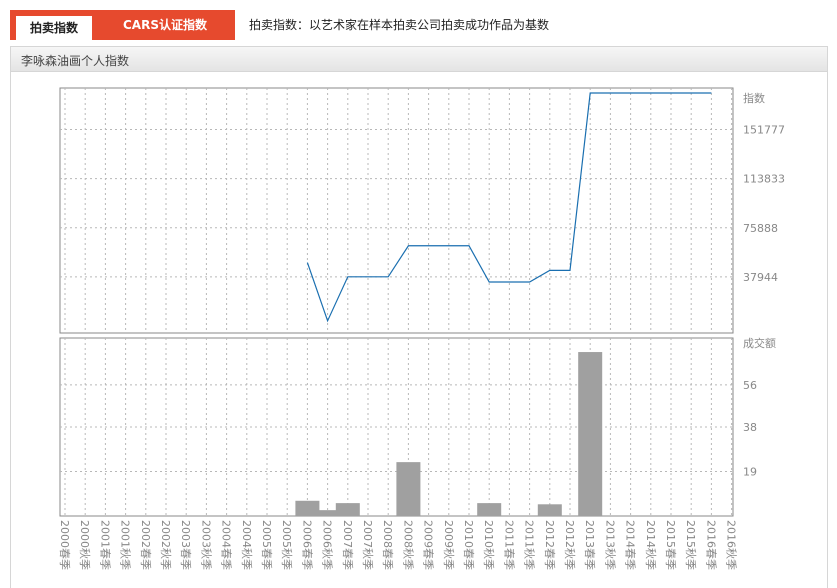  Describe the element at coordinates (287, 545) in the screenshot. I see `x-tick-label: 2005秋季` at that location.